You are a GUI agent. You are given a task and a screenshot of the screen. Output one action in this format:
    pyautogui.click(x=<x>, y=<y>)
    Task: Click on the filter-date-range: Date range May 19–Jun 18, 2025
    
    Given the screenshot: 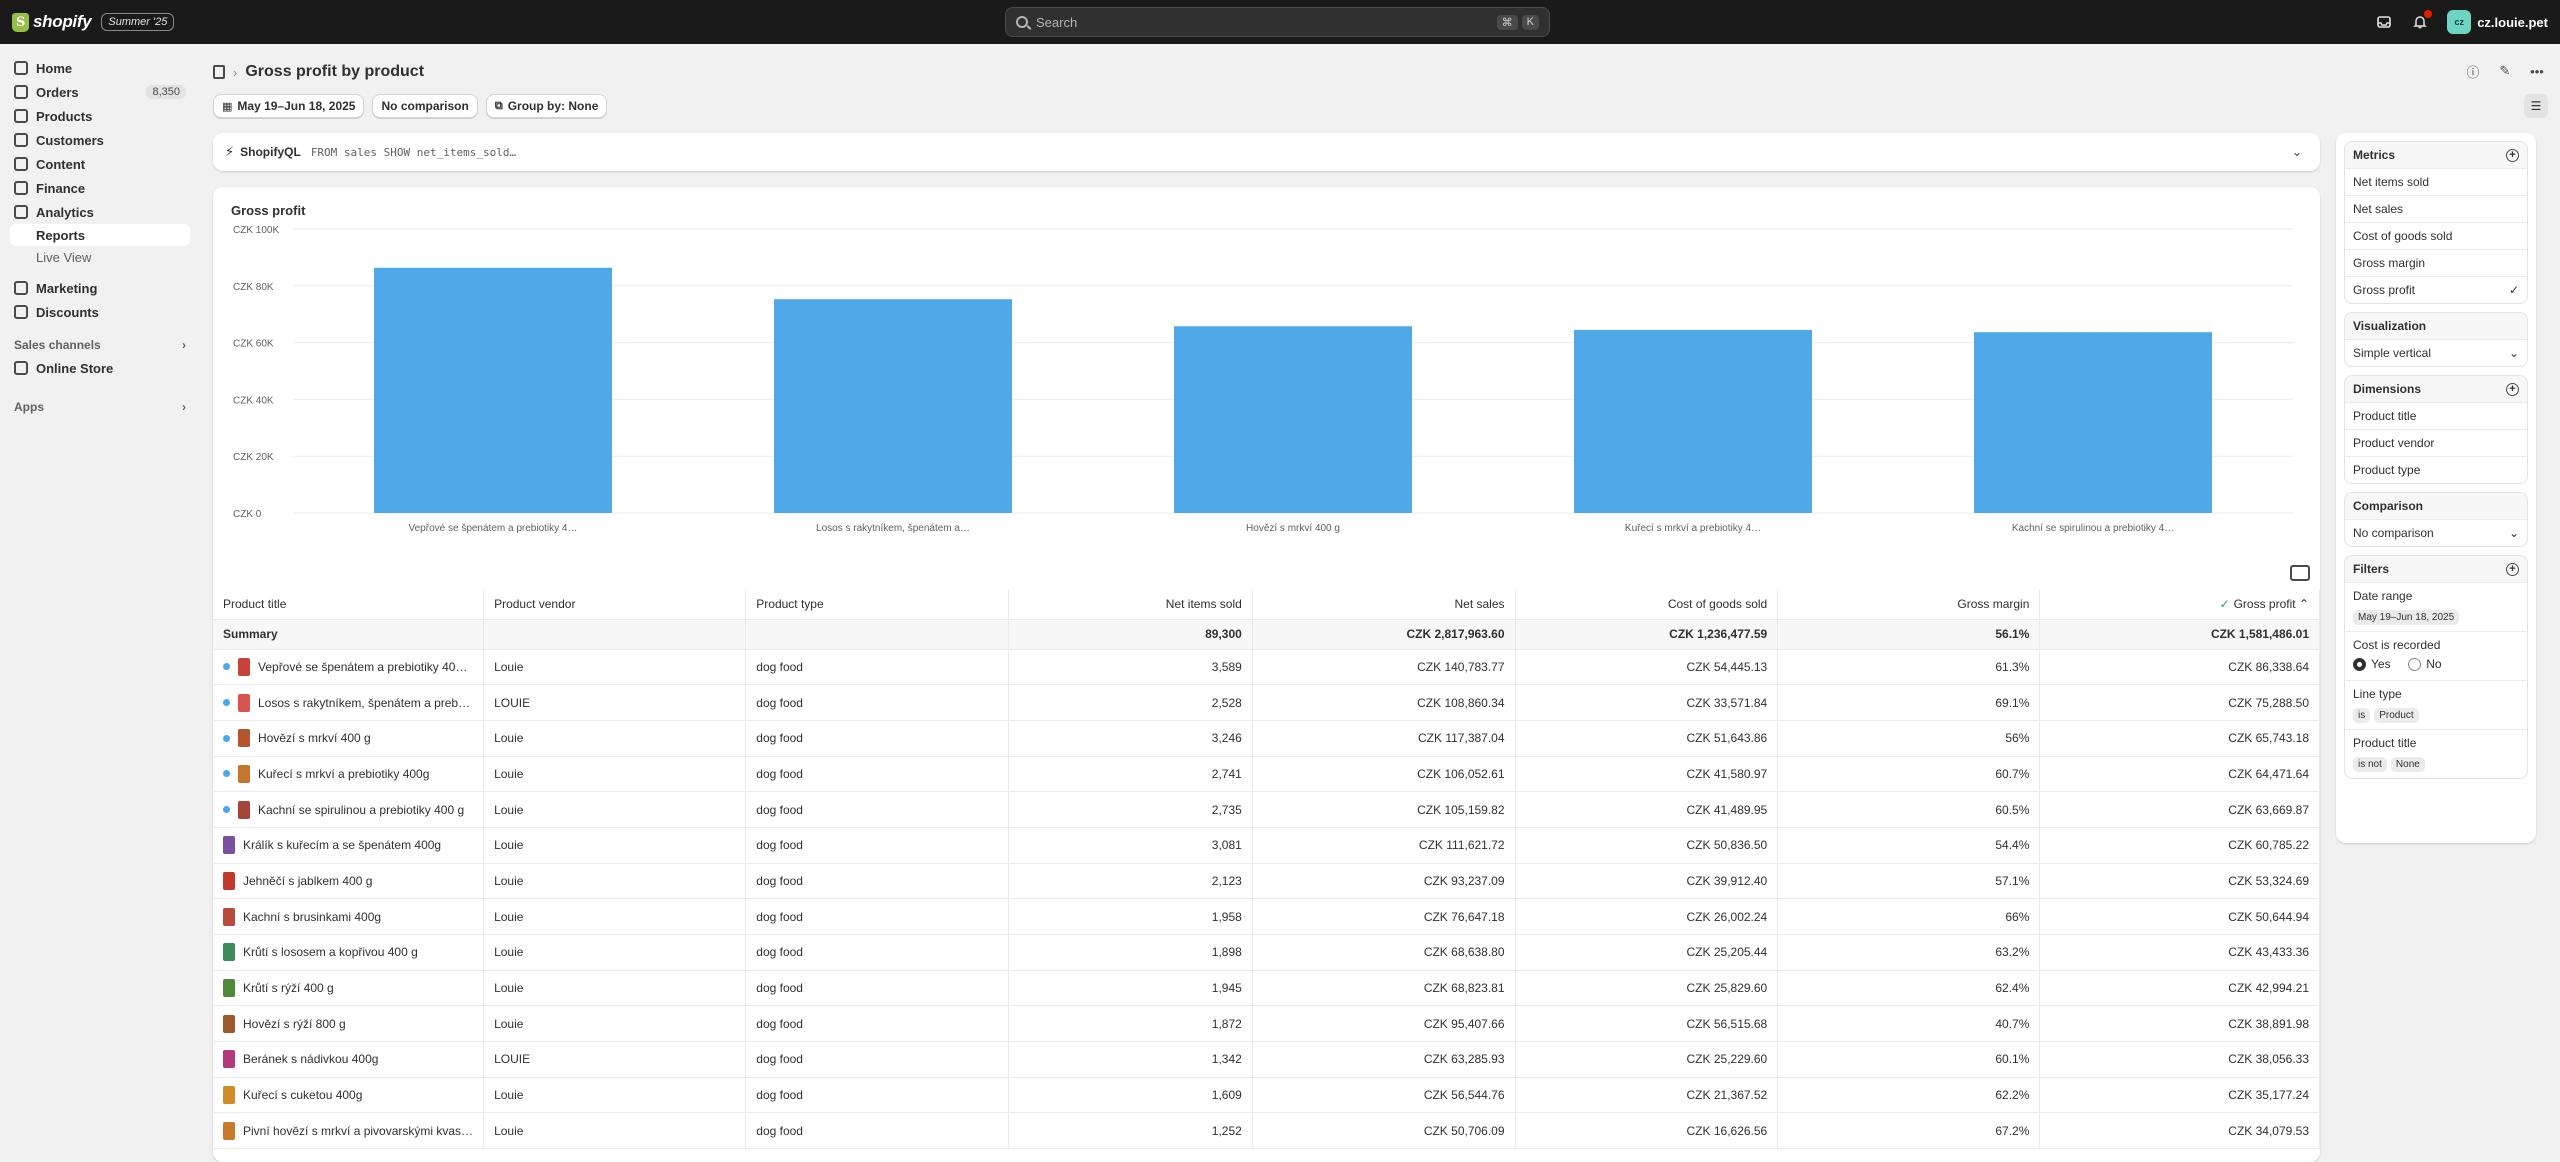 What is the action you would take?
    pyautogui.click(x=2436, y=606)
    